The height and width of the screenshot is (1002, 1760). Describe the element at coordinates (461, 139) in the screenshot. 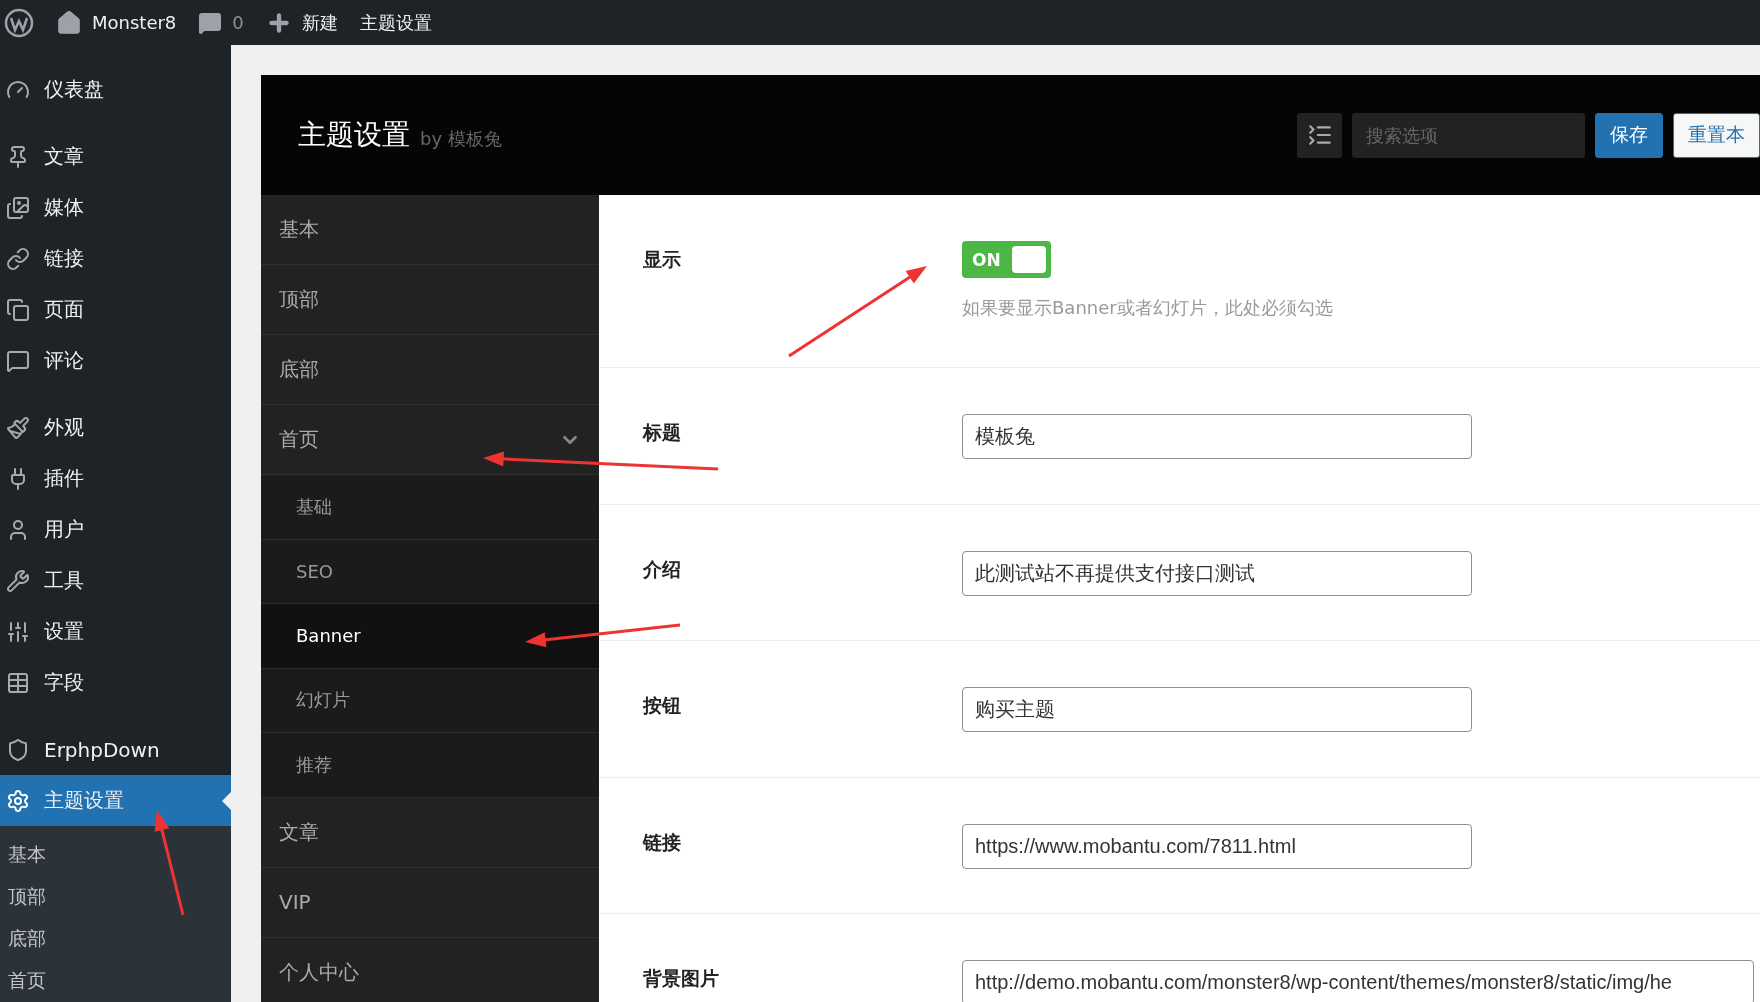

I see `panel-byline: by 模板兔` at that location.